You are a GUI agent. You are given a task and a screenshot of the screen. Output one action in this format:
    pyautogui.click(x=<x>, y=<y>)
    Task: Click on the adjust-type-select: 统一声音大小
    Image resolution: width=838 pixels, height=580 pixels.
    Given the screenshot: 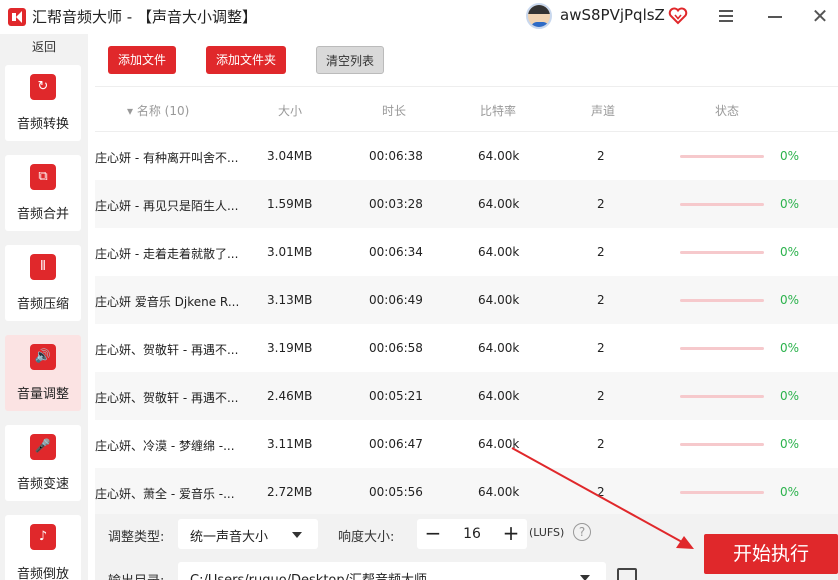 What is the action you would take?
    pyautogui.click(x=248, y=534)
    